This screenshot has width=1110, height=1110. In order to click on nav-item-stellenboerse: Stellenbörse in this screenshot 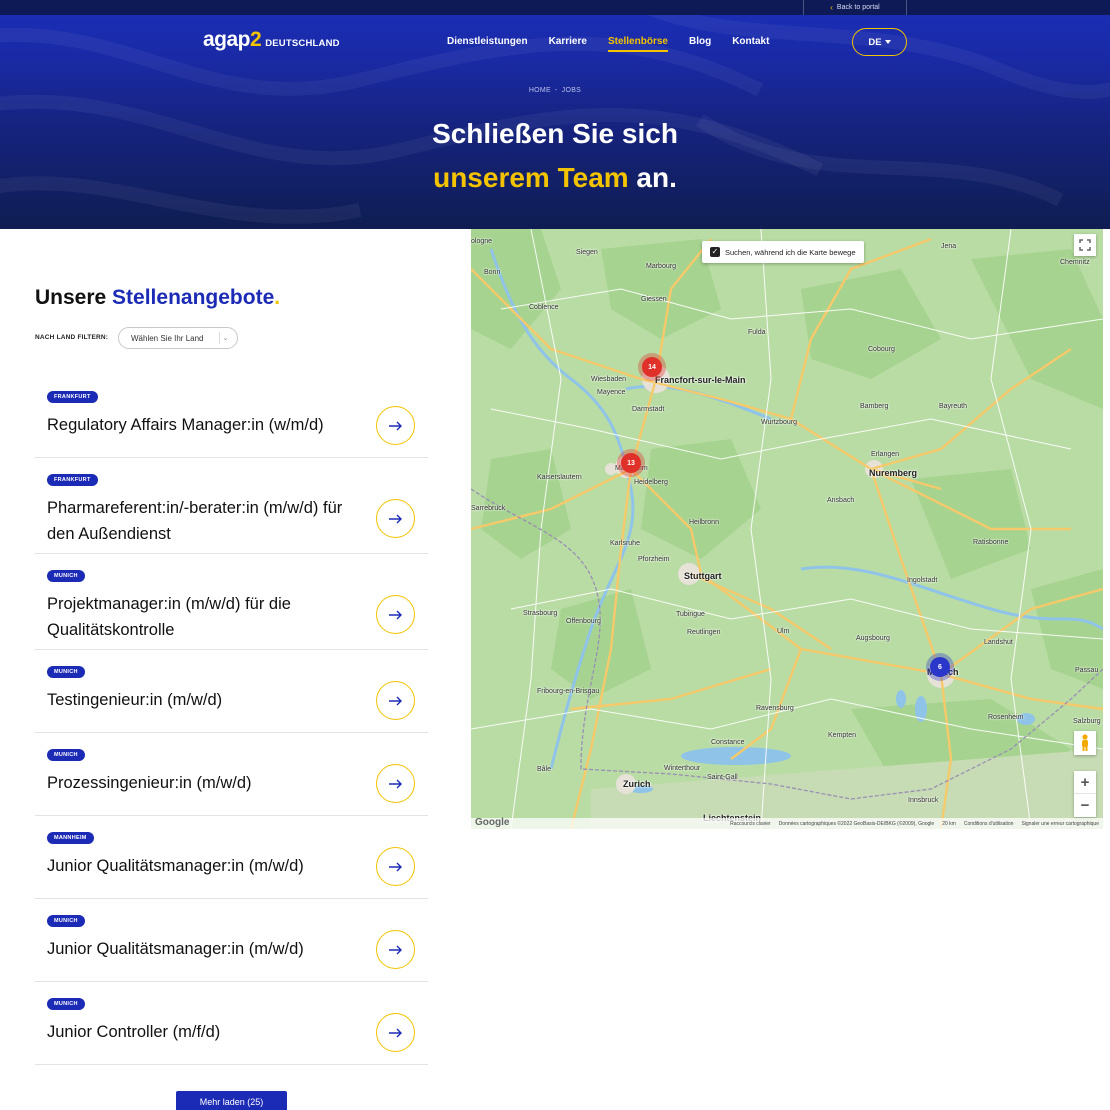, I will do `click(637, 44)`.